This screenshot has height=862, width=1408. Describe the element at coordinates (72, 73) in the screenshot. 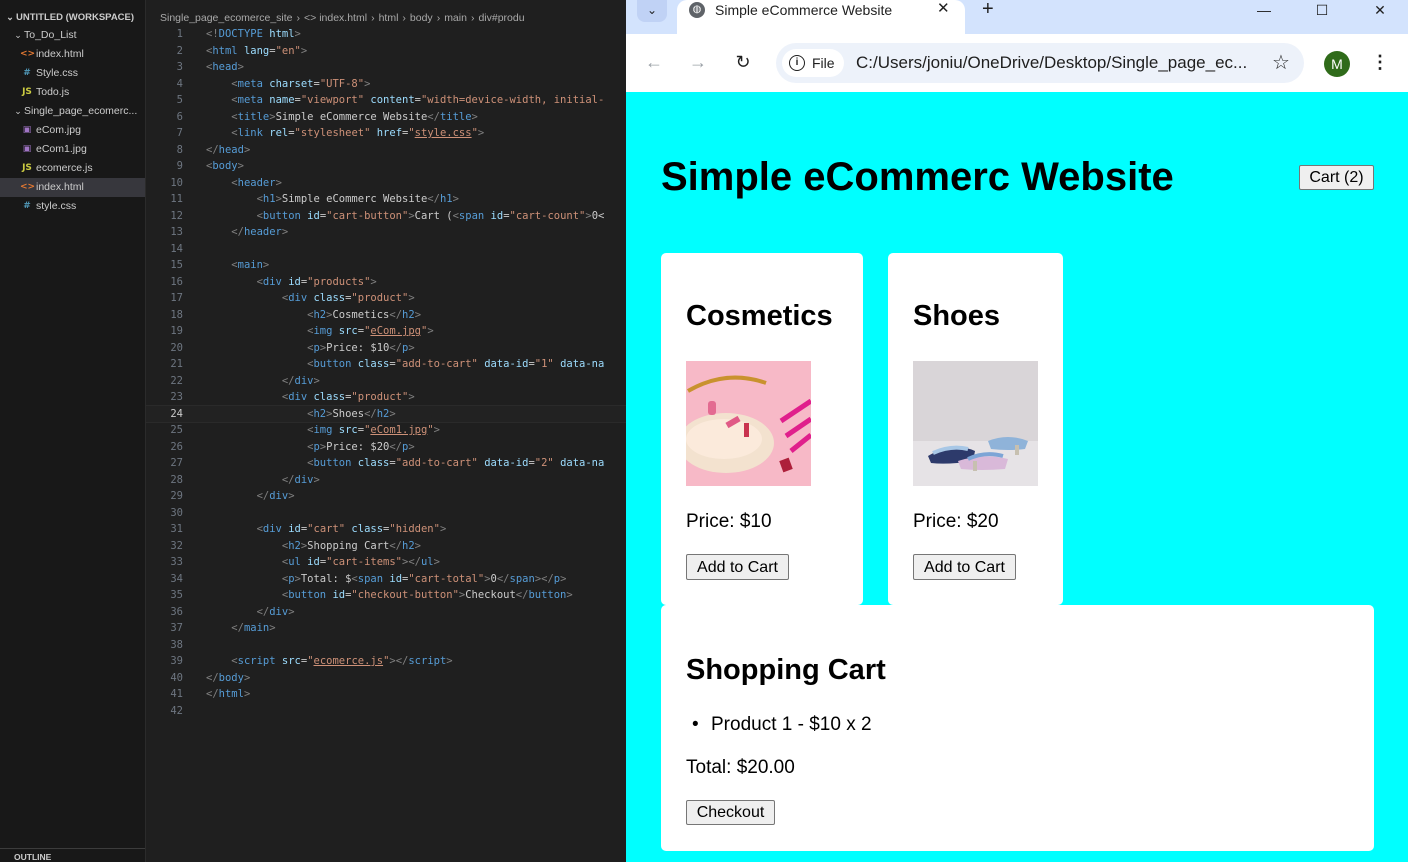

I see `file-item: # Style.css` at that location.